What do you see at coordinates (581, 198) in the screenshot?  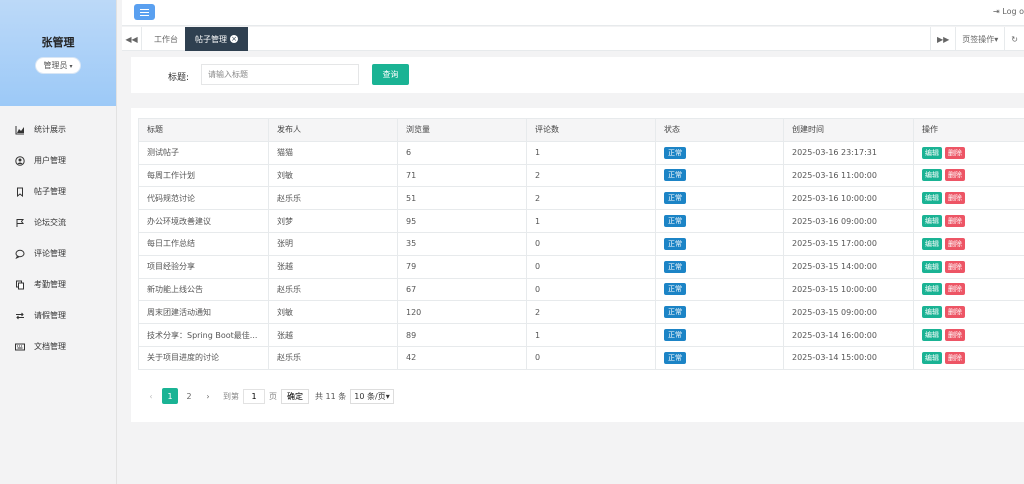 I see `table-row: 代码规范讨论 赵乐乐 51 2 正常 2025-03-16 10:00:00 编辑 删除` at bounding box center [581, 198].